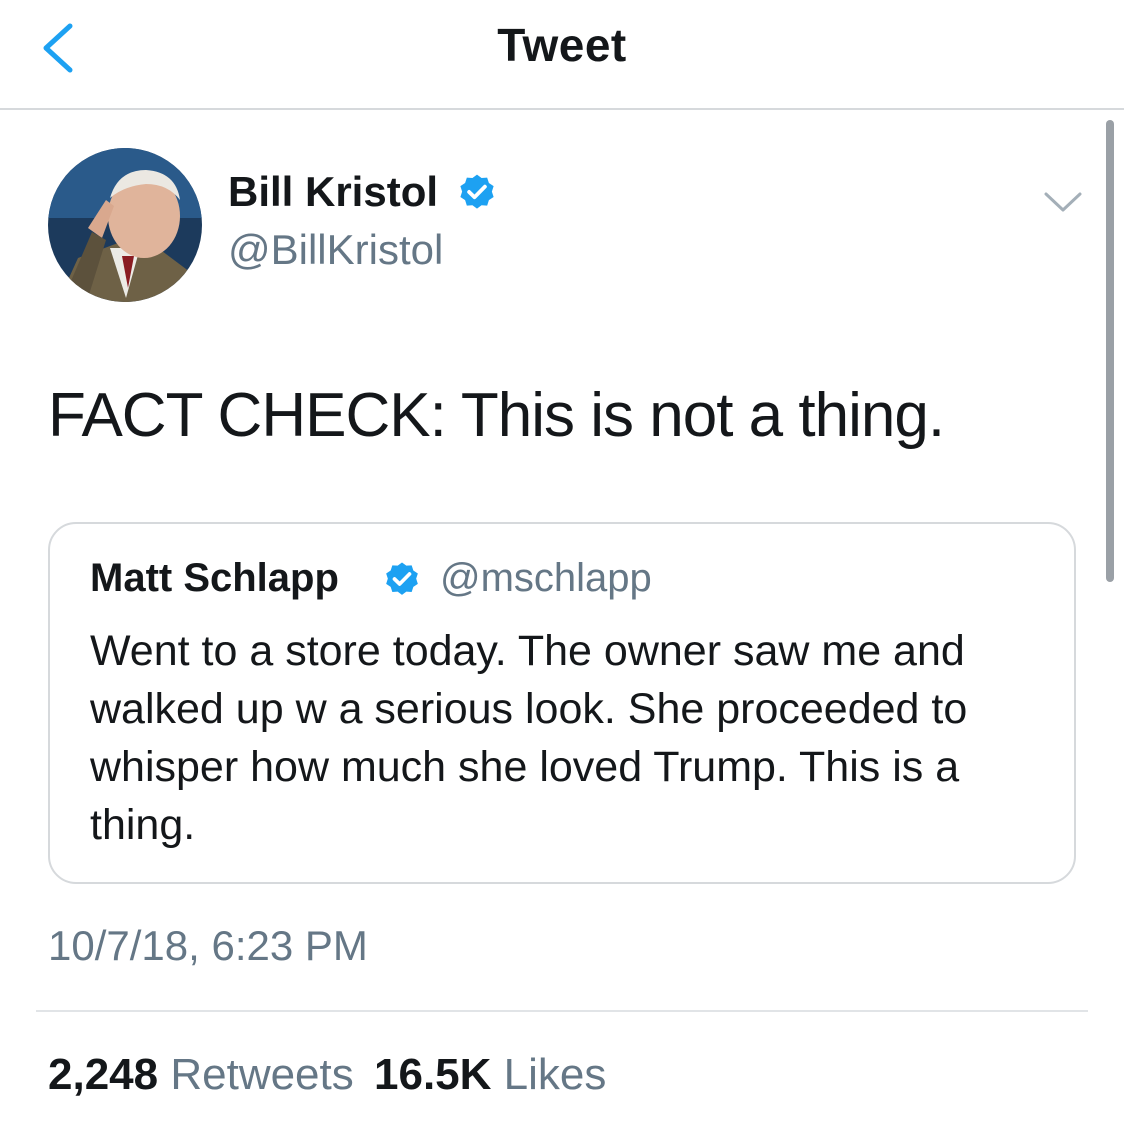  Describe the element at coordinates (103, 1074) in the screenshot. I see `retweets-count: 2,248` at that location.